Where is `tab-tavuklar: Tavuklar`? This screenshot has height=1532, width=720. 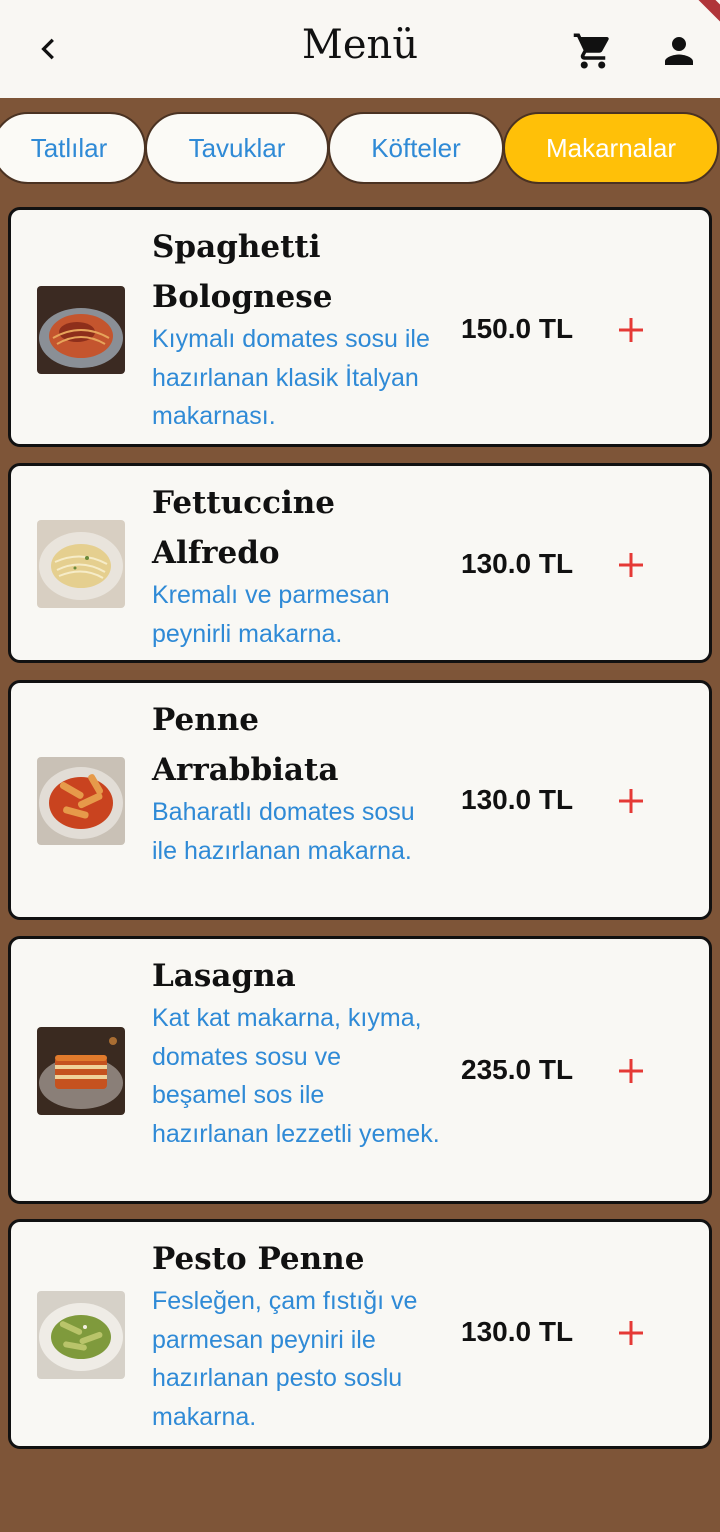 tab-tavuklar: Tavuklar is located at coordinates (237, 148).